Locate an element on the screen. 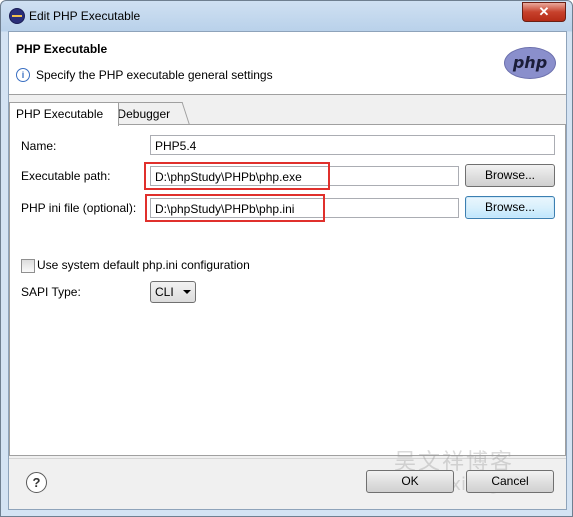 The width and height of the screenshot is (573, 517). ini-file-label: PHP ini file (optional): is located at coordinates (79, 208).